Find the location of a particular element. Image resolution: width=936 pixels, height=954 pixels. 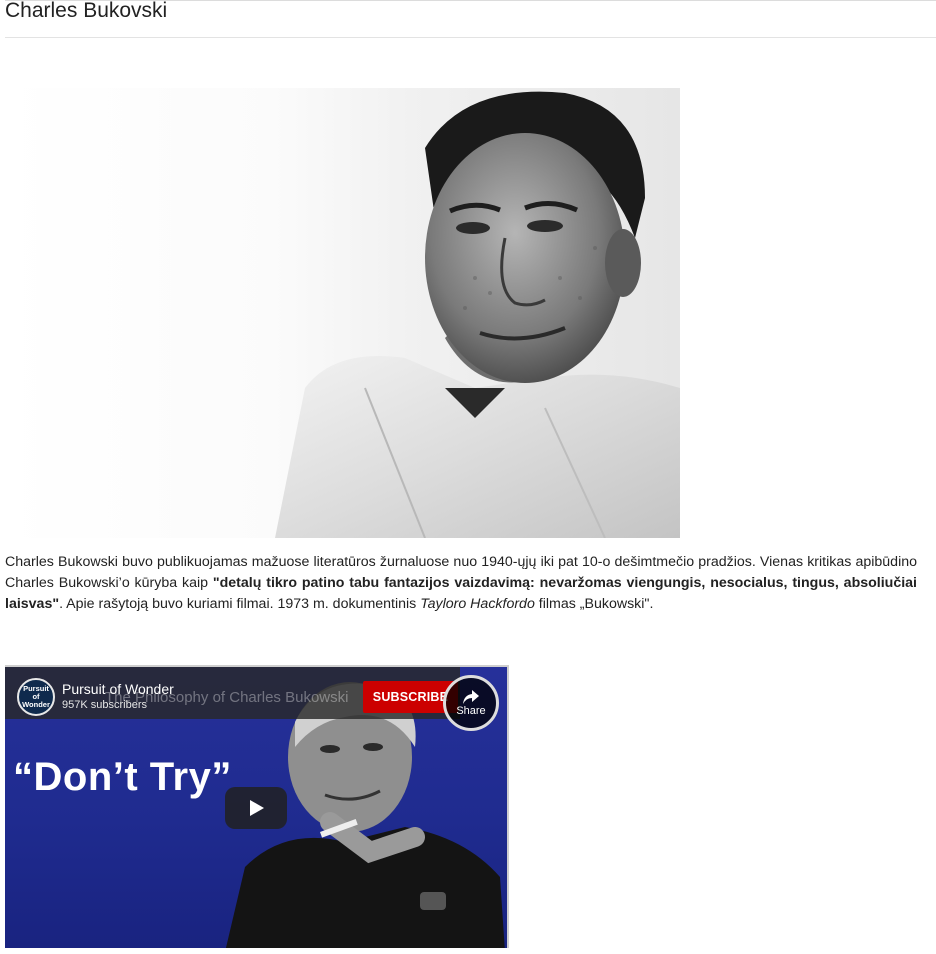

play-button is located at coordinates (256, 808).